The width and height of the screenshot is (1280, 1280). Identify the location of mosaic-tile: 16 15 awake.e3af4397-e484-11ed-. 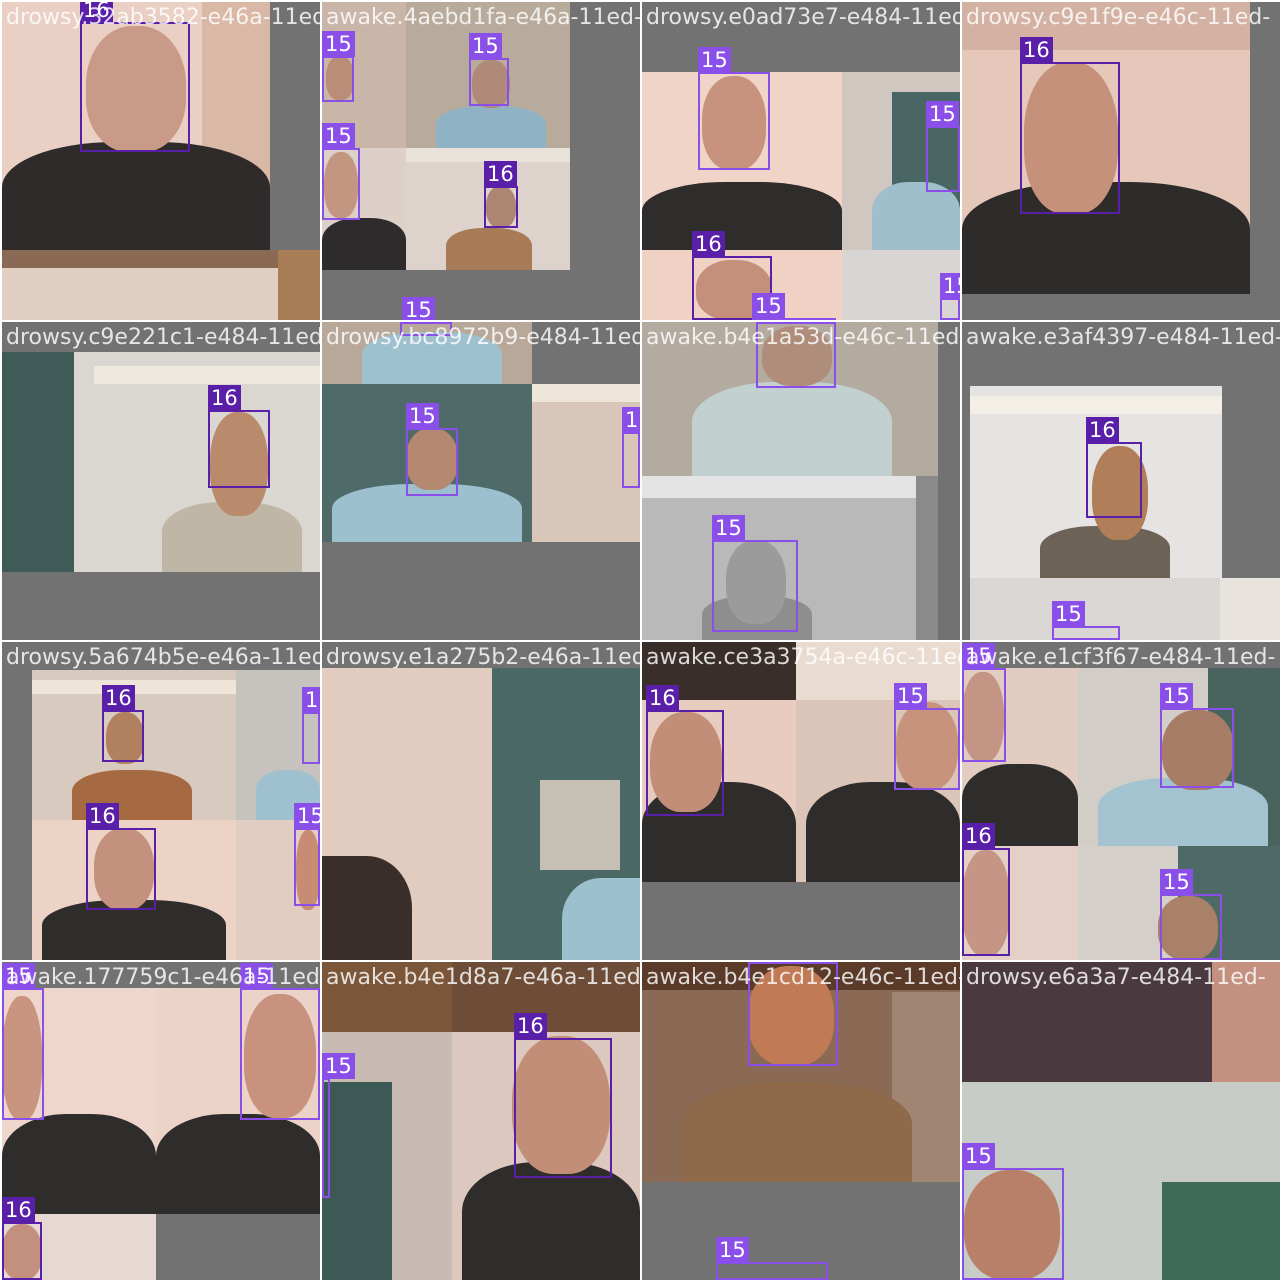
(1121, 481).